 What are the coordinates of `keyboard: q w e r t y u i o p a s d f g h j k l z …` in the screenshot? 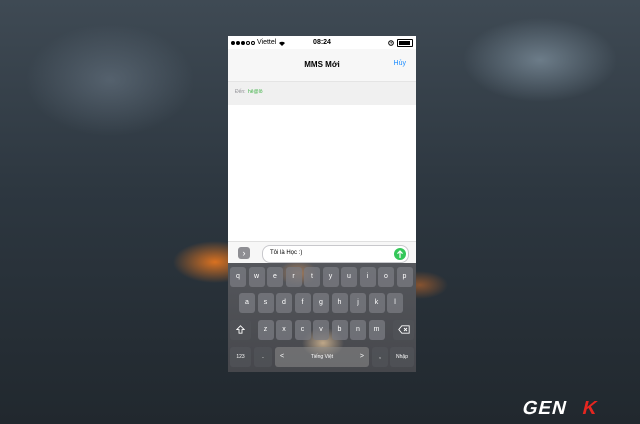 It's located at (322, 317).